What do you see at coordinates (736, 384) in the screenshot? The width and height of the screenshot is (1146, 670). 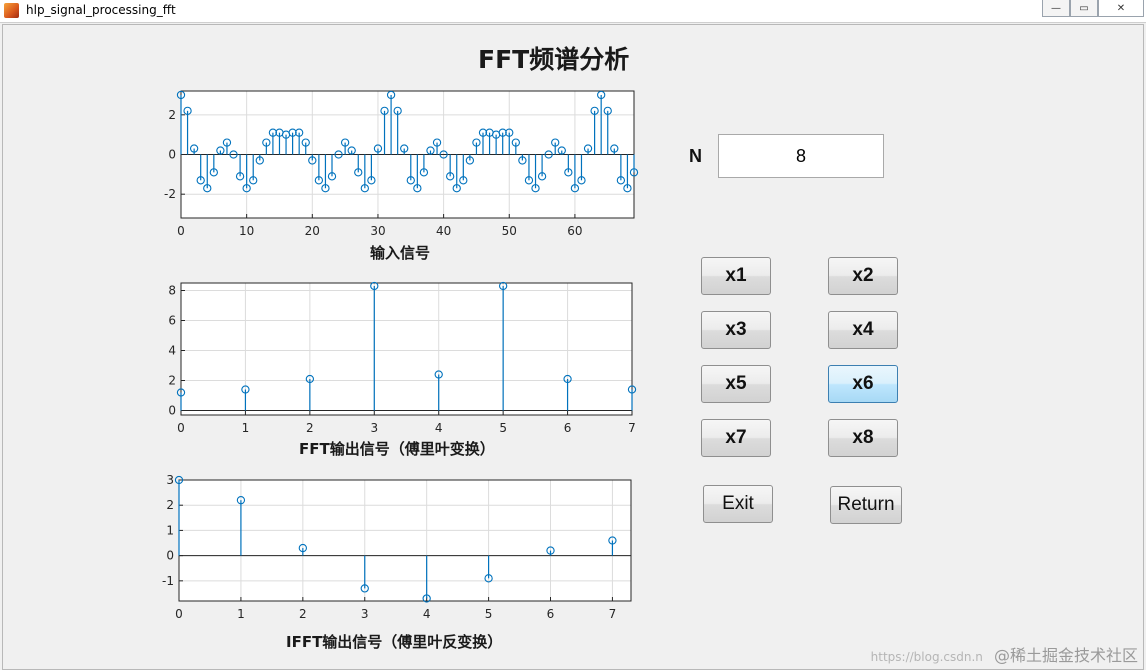 I see `x5-button: x5` at bounding box center [736, 384].